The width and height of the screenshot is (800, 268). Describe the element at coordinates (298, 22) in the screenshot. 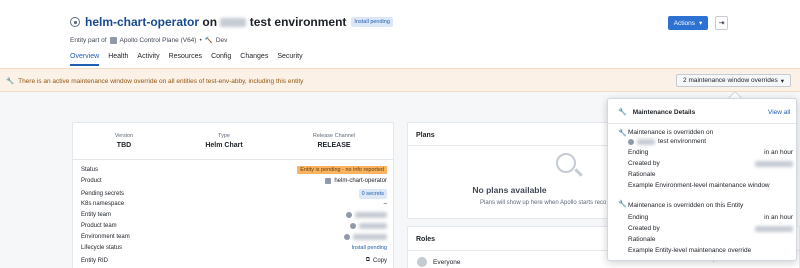

I see `environment-name: test environment` at that location.